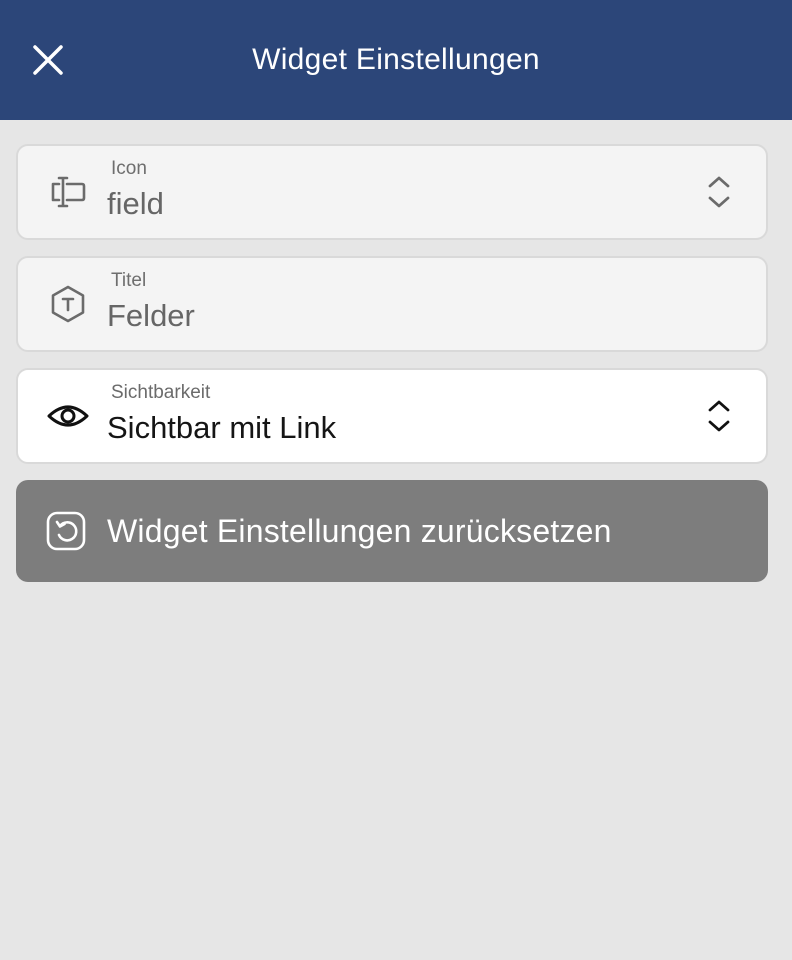 The width and height of the screenshot is (792, 960). What do you see at coordinates (359, 531) in the screenshot?
I see `reset-button-label: Widget Einstellungen zurücksetzen` at bounding box center [359, 531].